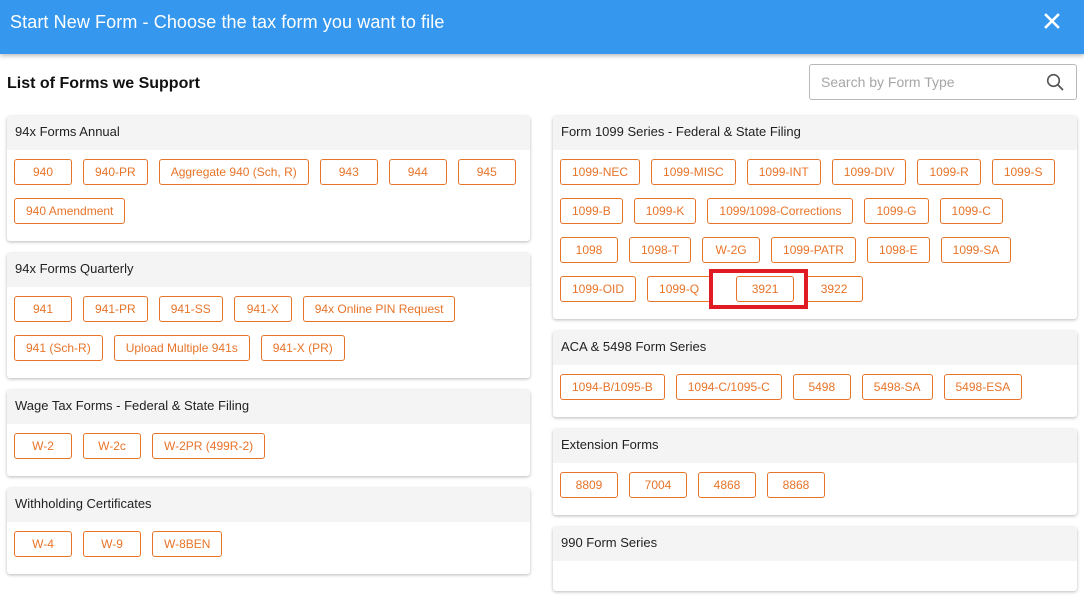 Image resolution: width=1084 pixels, height=603 pixels. I want to click on form-button-3922: 3922, so click(834, 289).